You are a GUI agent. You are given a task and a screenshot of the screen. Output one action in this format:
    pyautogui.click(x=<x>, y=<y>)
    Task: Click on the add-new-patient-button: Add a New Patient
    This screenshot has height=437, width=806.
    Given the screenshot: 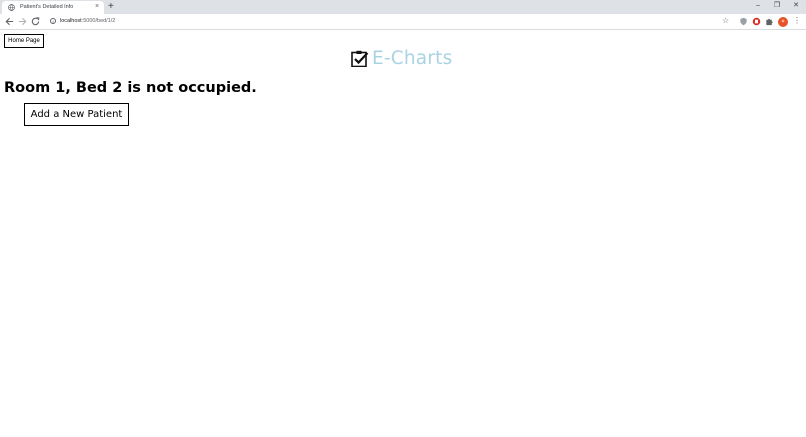 What is the action you would take?
    pyautogui.click(x=76, y=114)
    